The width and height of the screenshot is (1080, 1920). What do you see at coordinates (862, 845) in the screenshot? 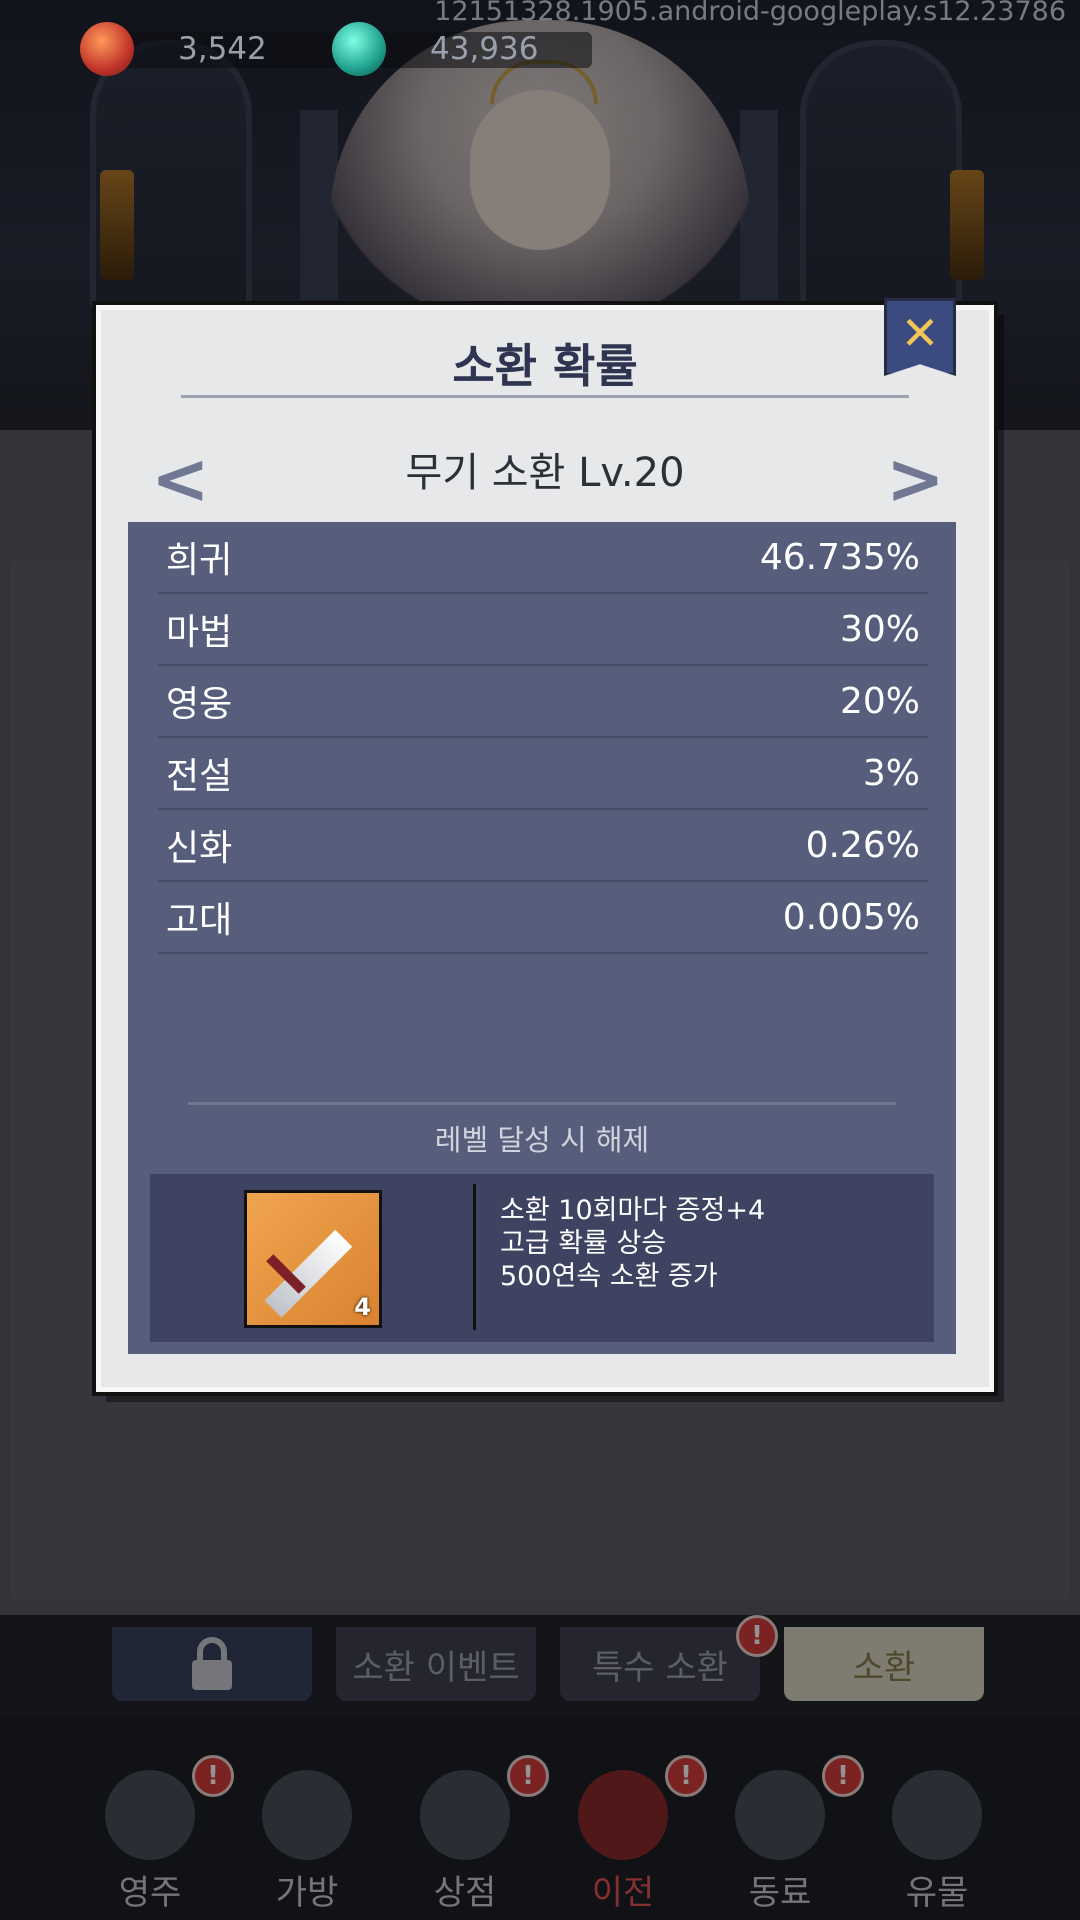
I see `grade-rate: 0.26%` at bounding box center [862, 845].